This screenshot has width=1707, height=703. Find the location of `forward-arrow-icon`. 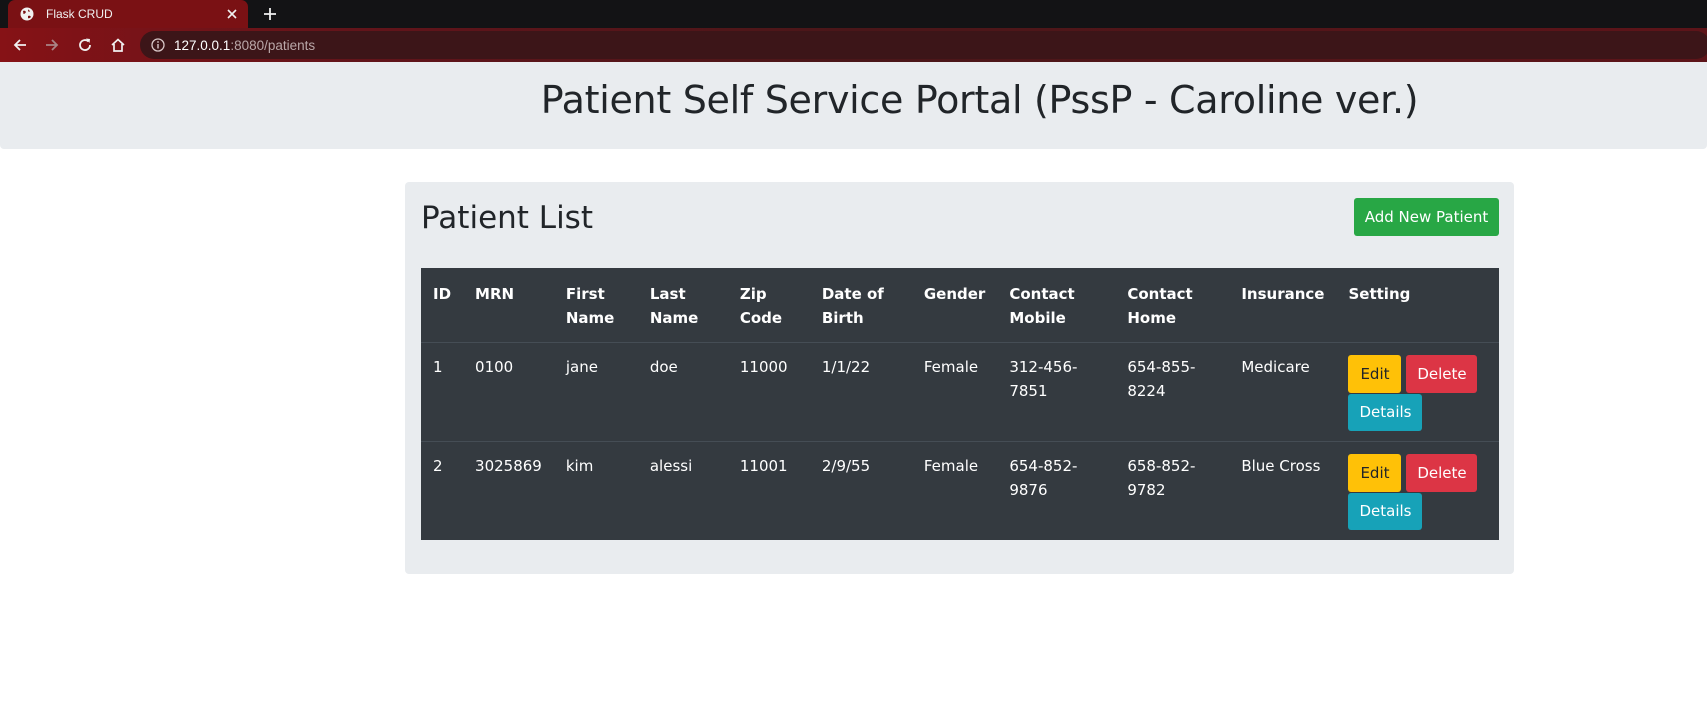

forward-arrow-icon is located at coordinates (52, 45).